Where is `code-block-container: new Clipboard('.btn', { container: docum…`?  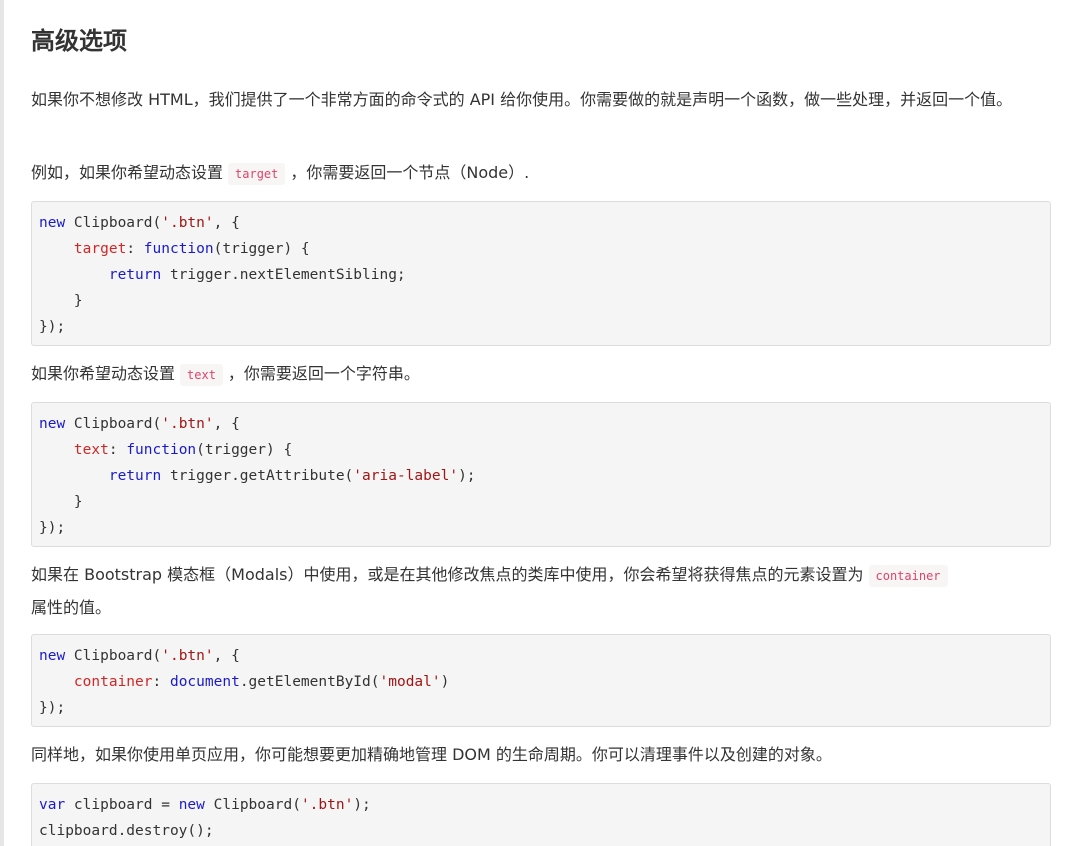 code-block-container: new Clipboard('.btn', { container: docum… is located at coordinates (541, 680).